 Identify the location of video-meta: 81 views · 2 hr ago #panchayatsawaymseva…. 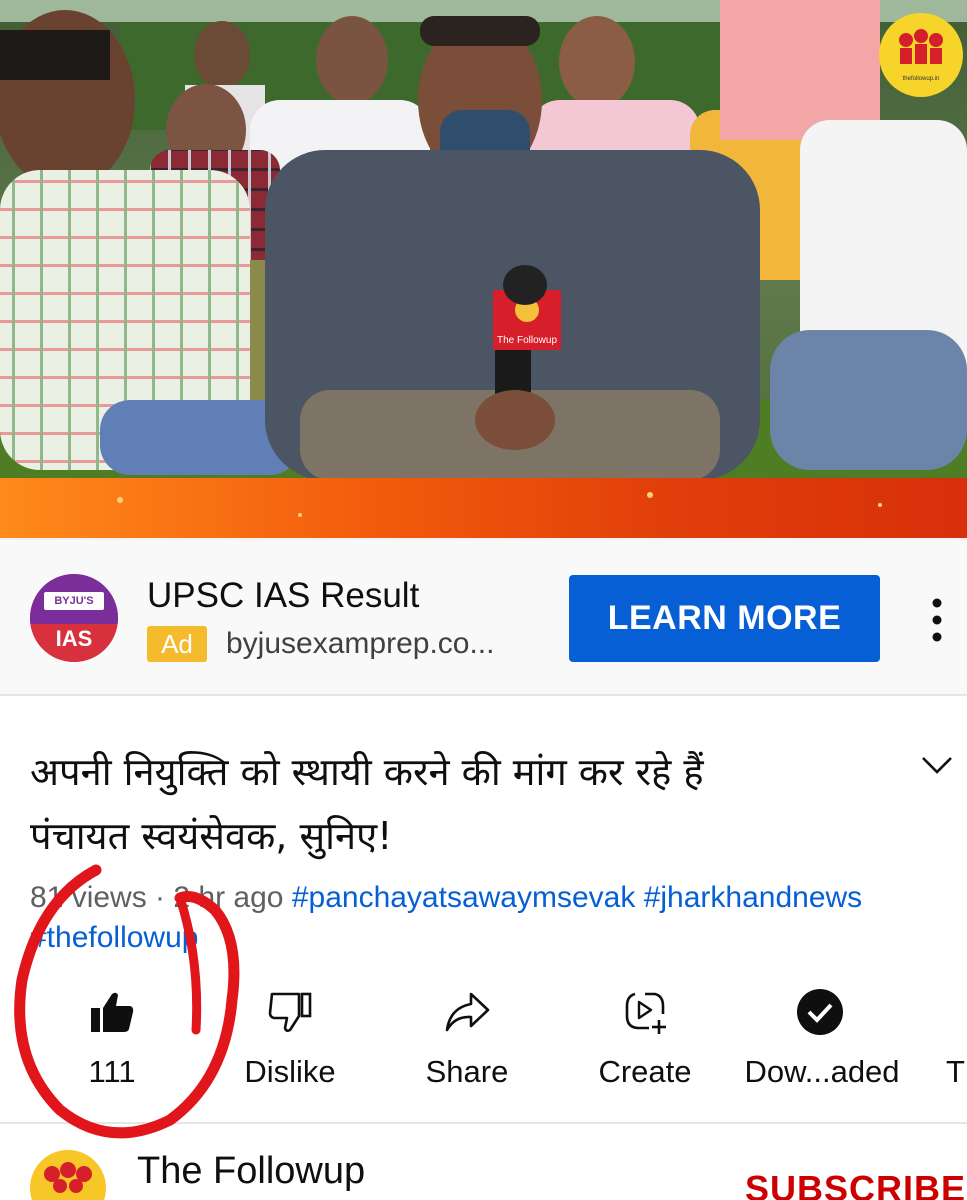
(495, 918).